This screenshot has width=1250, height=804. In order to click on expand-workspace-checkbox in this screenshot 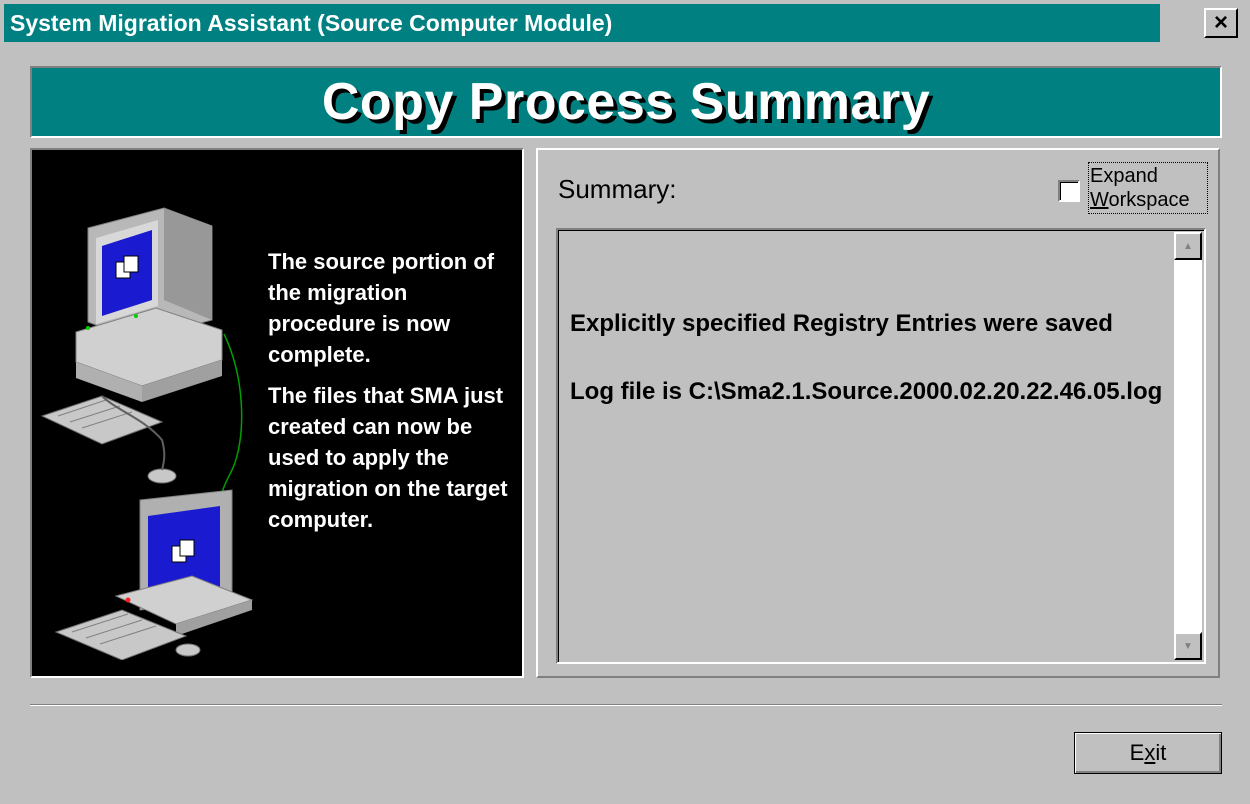, I will do `click(1069, 191)`.